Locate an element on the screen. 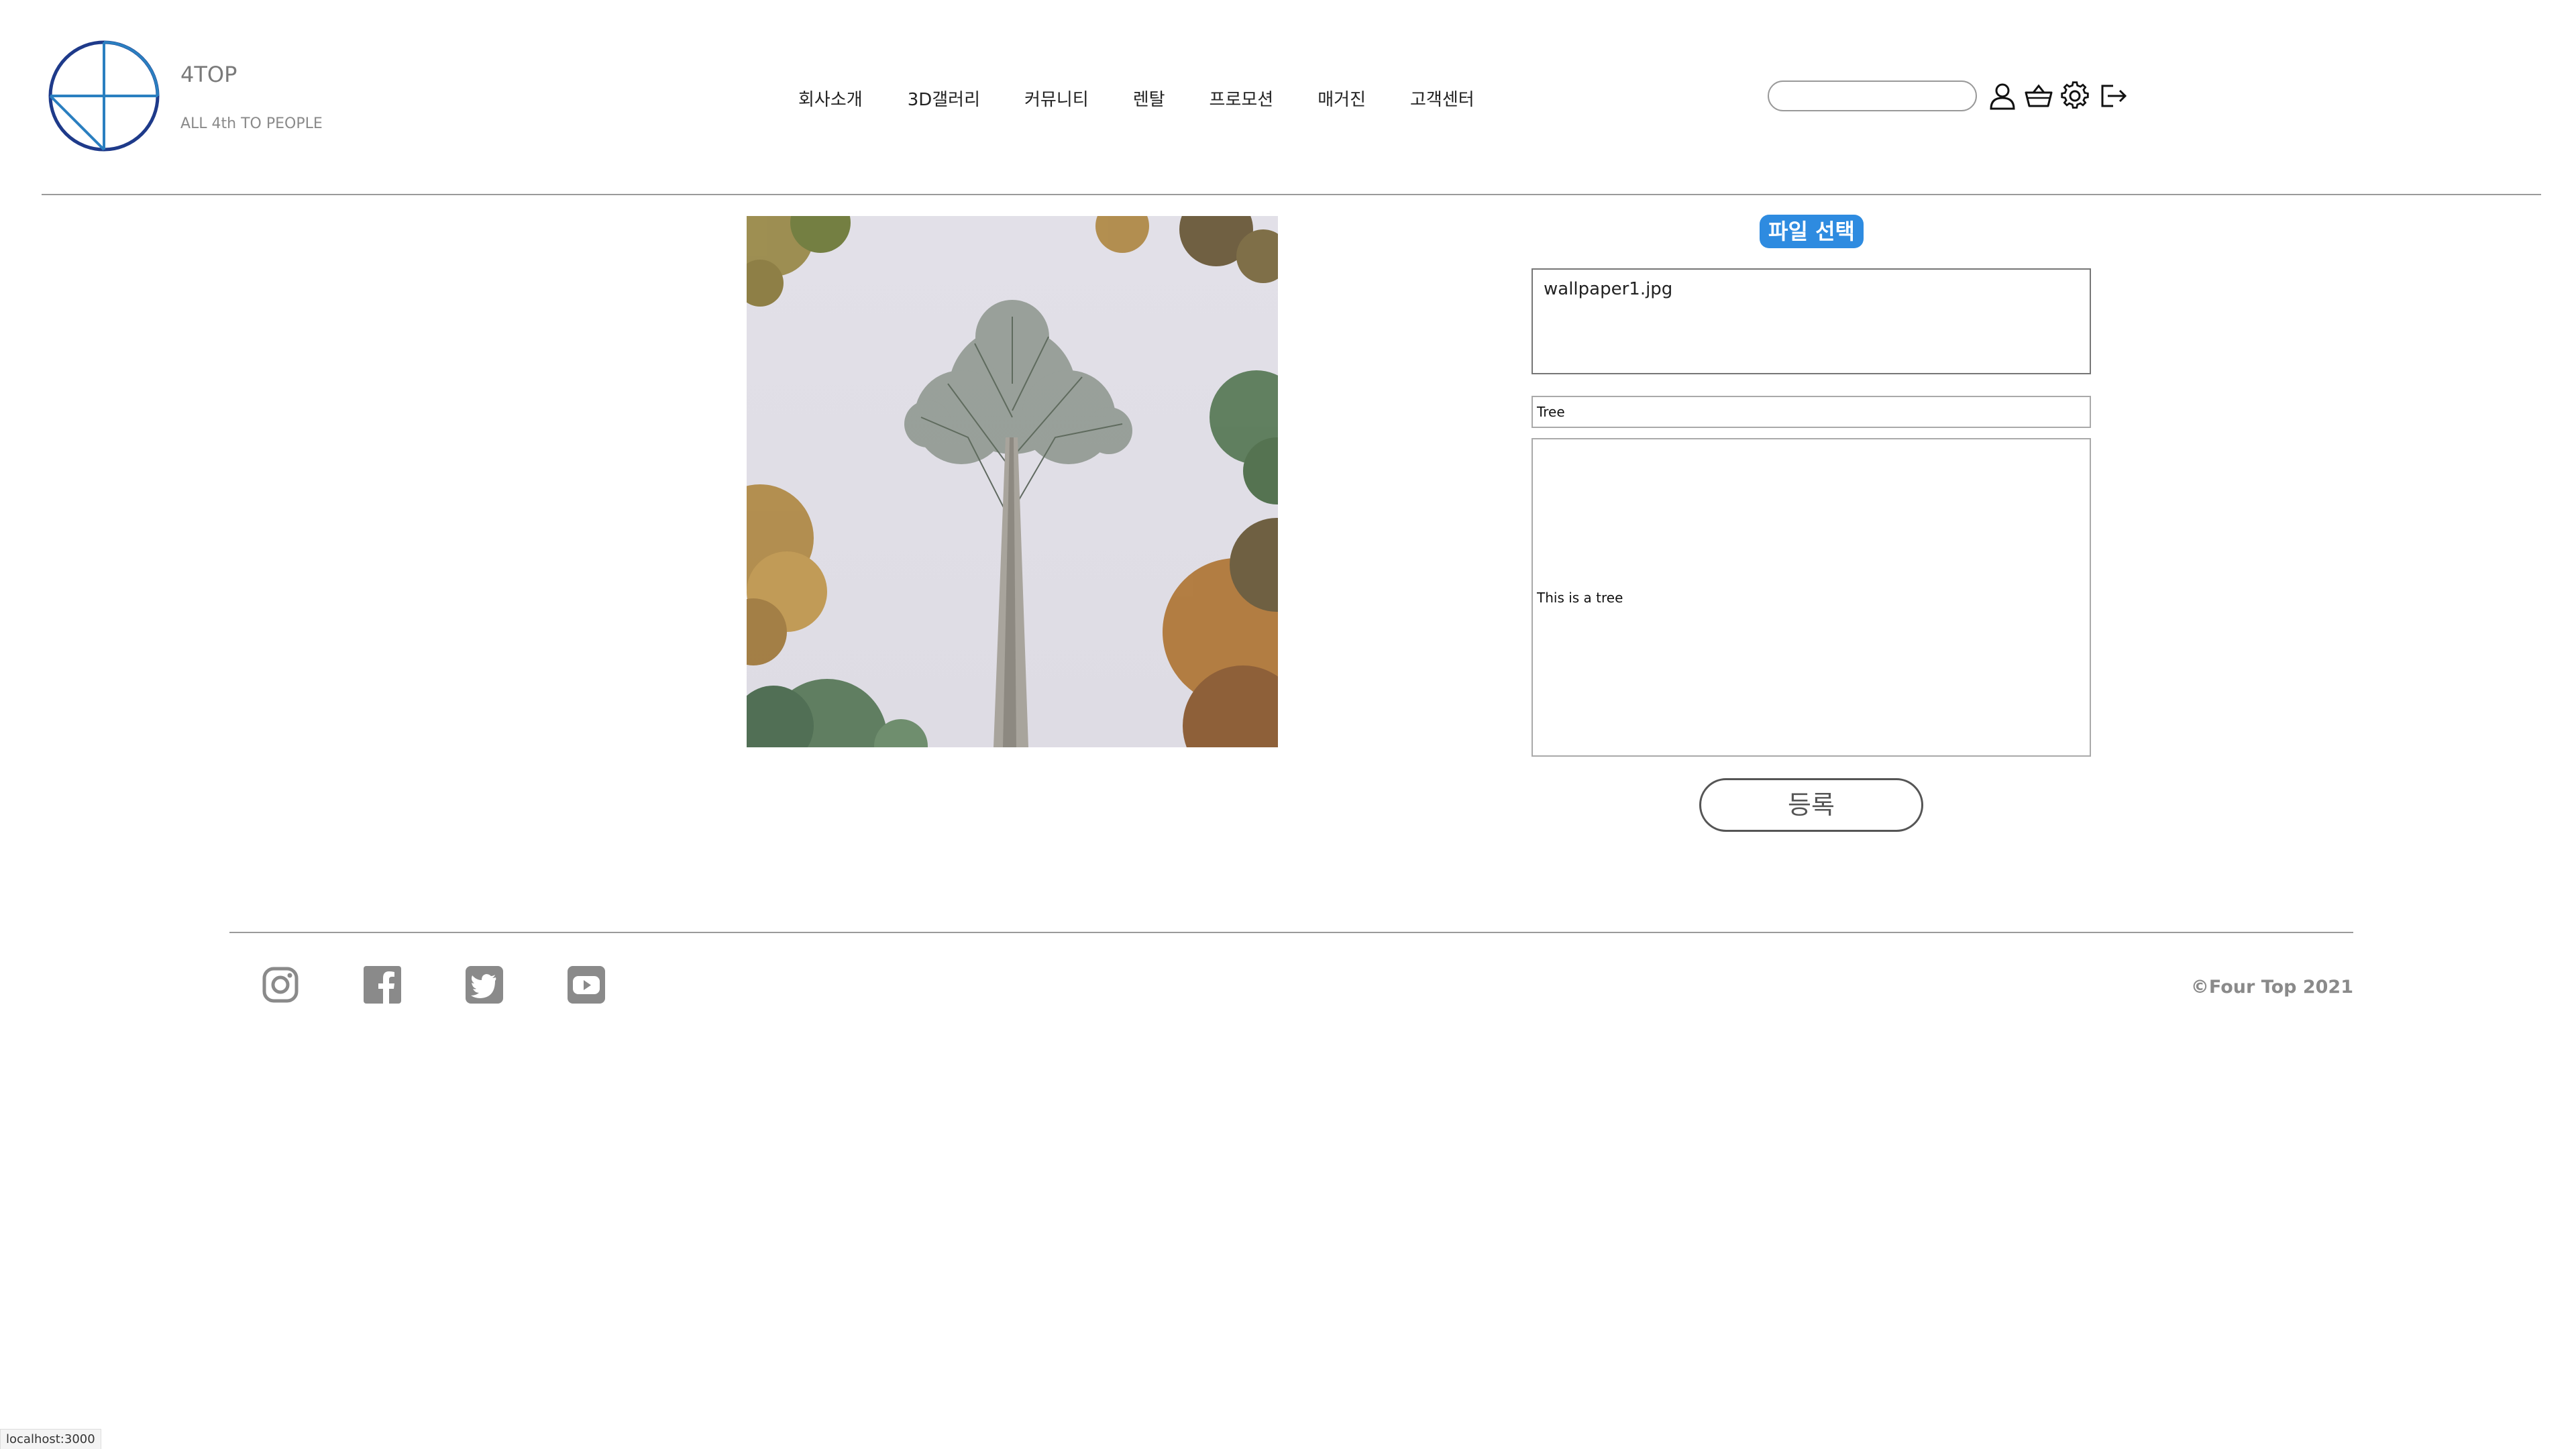 This screenshot has width=2576, height=1449. tree-photo is located at coordinates (1012, 481).